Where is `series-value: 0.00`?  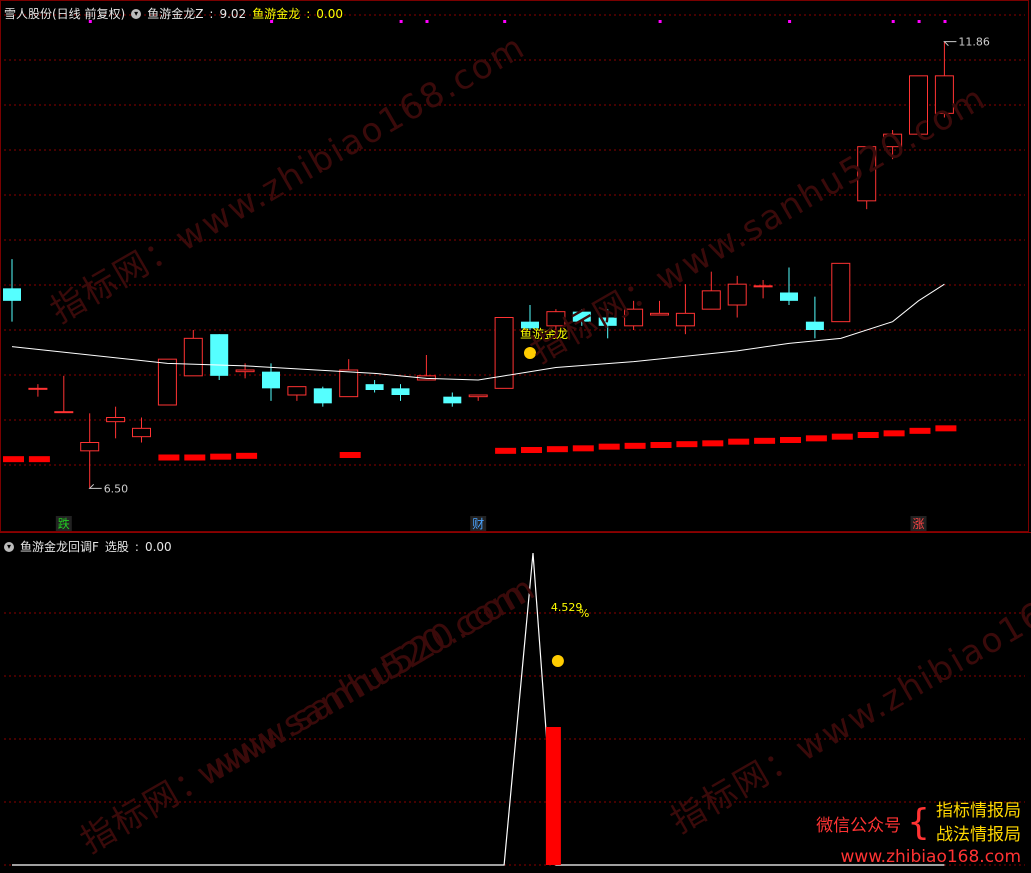
series-value: 0.00 is located at coordinates (329, 13).